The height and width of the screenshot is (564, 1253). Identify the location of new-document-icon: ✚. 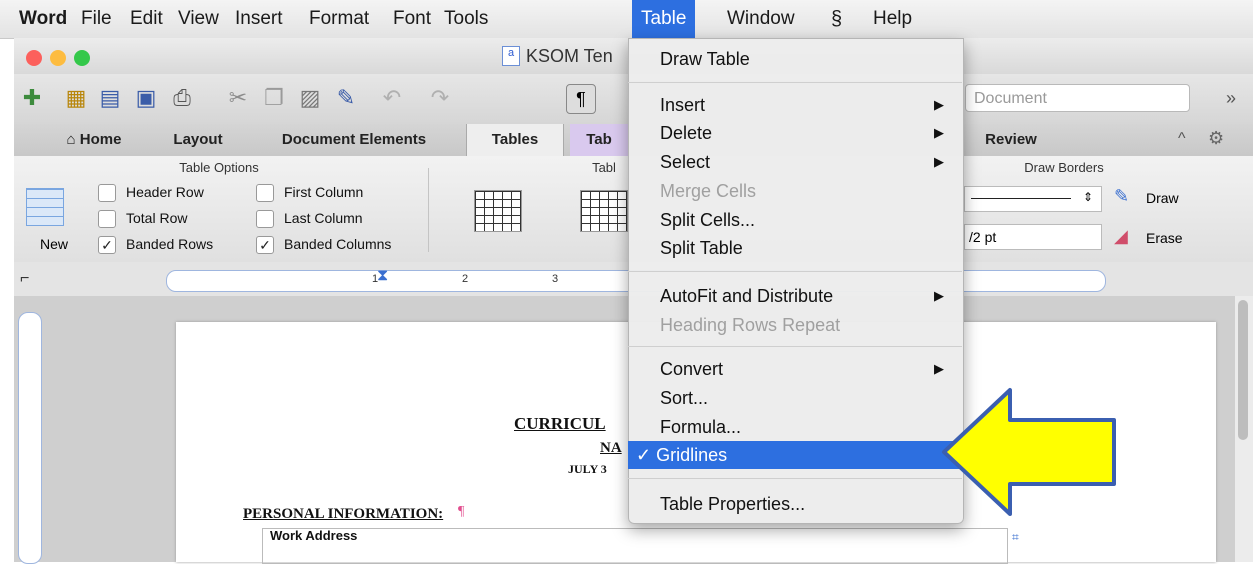
(32, 98).